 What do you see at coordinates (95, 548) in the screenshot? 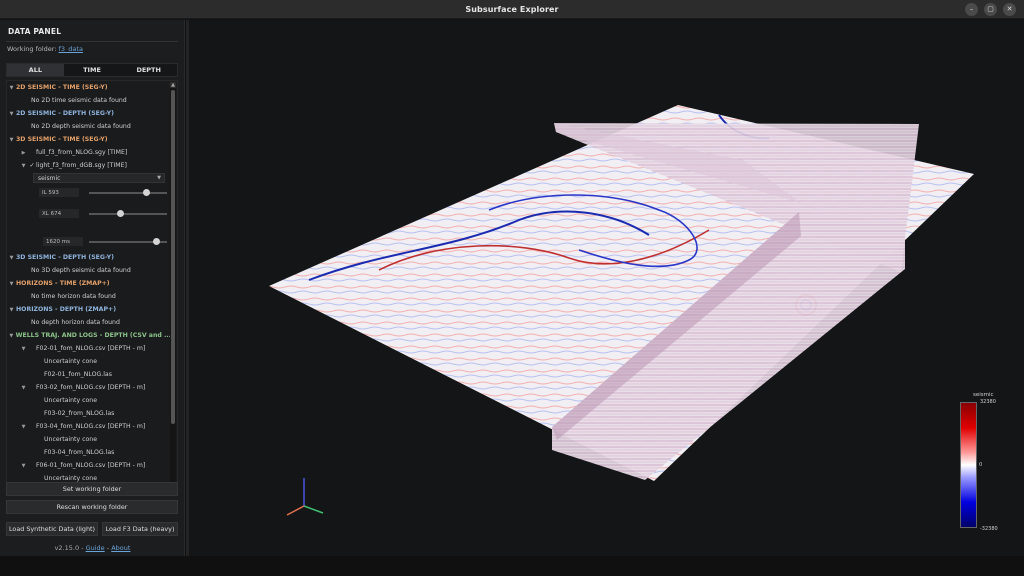
I see `guide-link: Guide` at bounding box center [95, 548].